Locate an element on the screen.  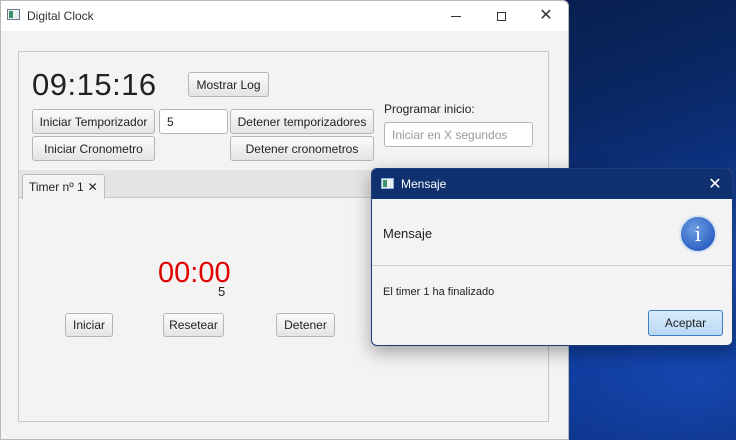
clock-display: 09:15:16 is located at coordinates (94, 84).